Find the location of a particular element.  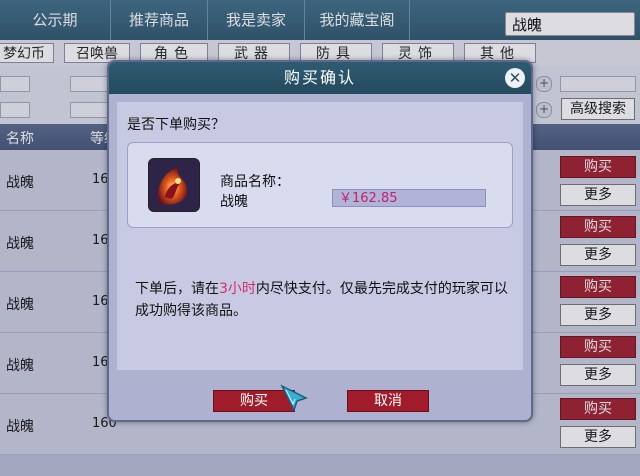

item-info-box: 商品名称： 战魄 ￥162.85 is located at coordinates (320, 185).